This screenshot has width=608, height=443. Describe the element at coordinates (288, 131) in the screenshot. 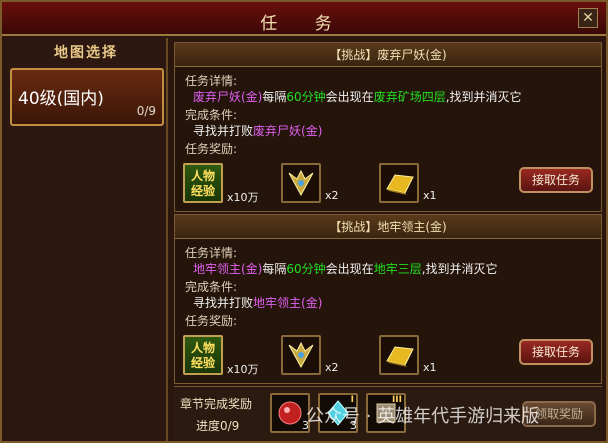

I see `condition-monster: 废弃尸妖(金)` at that location.